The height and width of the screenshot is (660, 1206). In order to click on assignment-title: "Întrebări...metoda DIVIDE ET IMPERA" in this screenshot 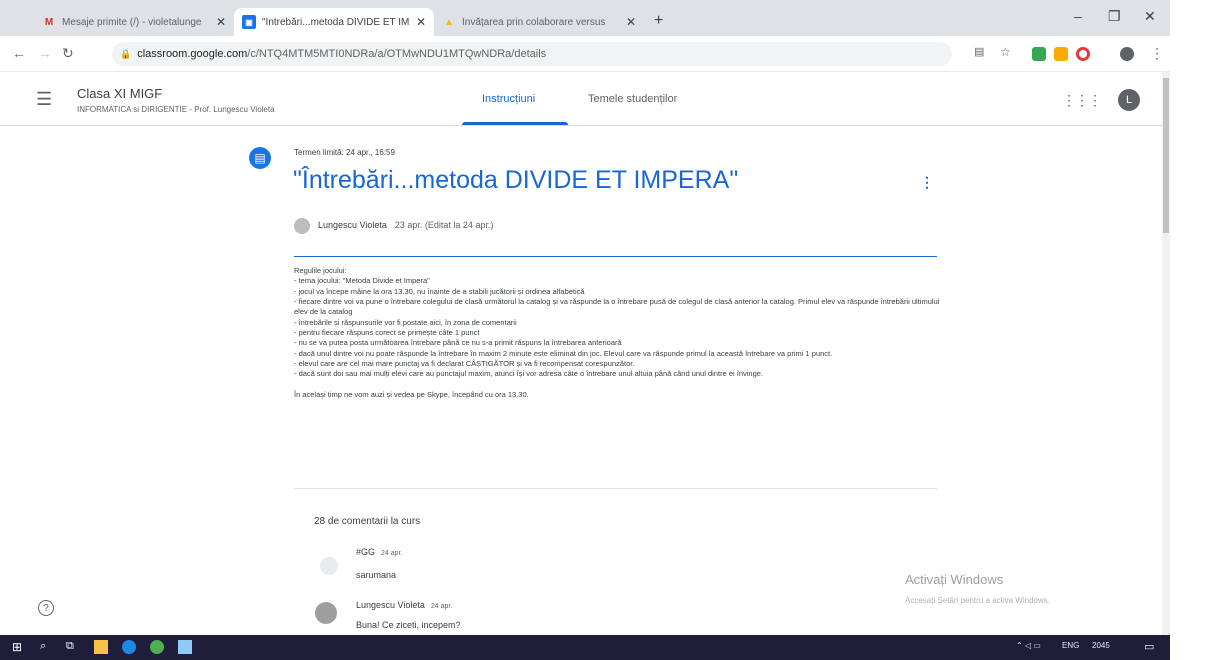, I will do `click(516, 180)`.